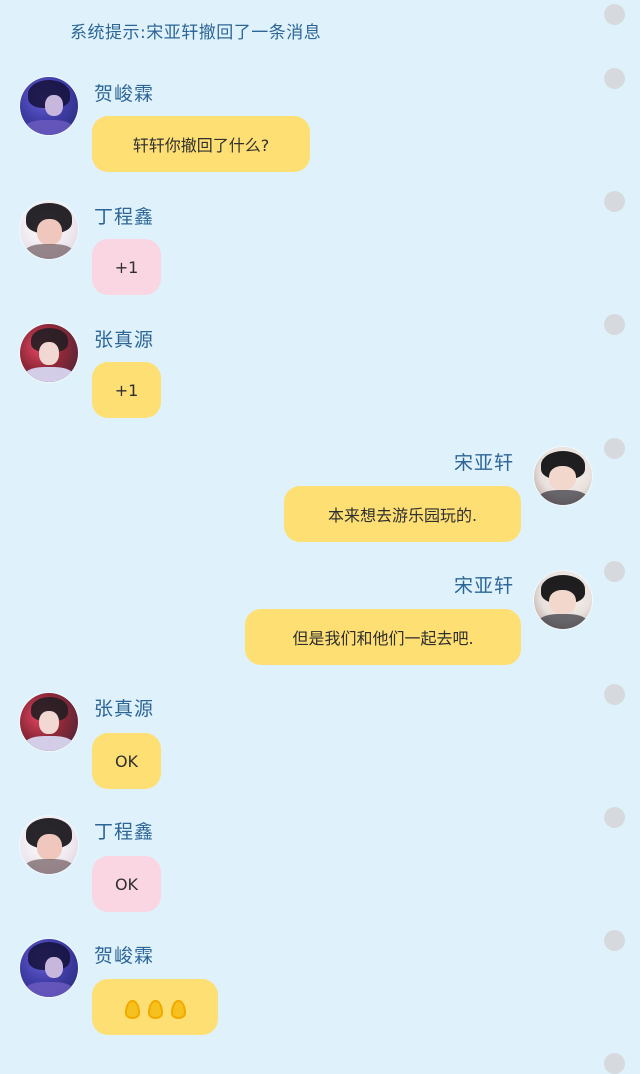 The width and height of the screenshot is (640, 1074). What do you see at coordinates (383, 637) in the screenshot?
I see `message-bubble: 但是我们和他们一起去吧.` at bounding box center [383, 637].